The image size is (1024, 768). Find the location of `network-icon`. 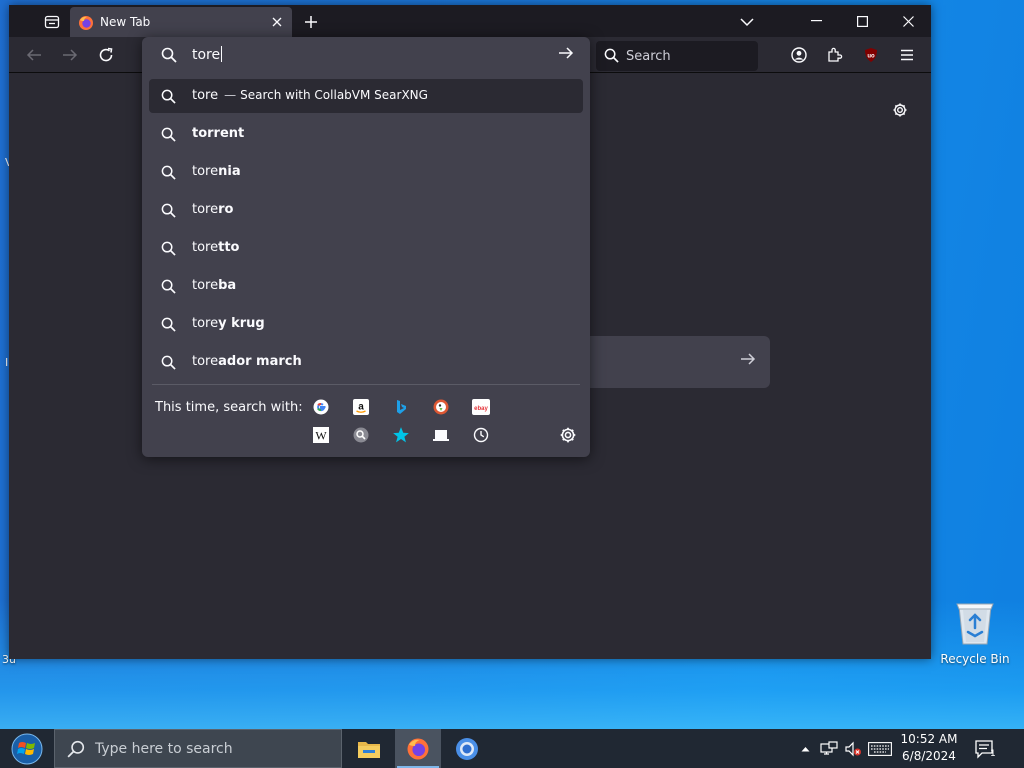

network-icon is located at coordinates (829, 747).